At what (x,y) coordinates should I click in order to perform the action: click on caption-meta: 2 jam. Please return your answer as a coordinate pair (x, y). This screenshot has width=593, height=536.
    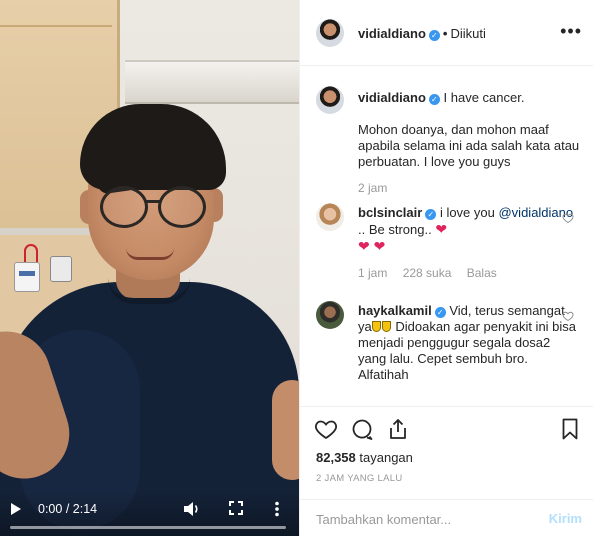
    Looking at the image, I should click on (378, 188).